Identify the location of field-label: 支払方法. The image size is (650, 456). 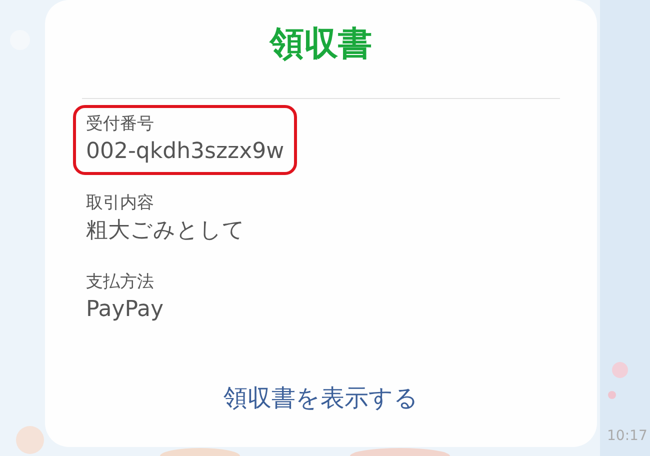
(120, 282).